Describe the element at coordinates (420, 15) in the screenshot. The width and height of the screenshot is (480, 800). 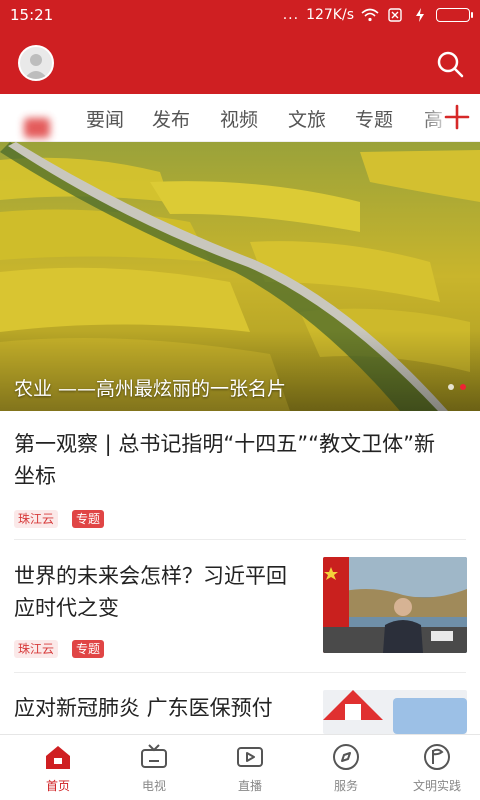
I see `charging-icon` at that location.